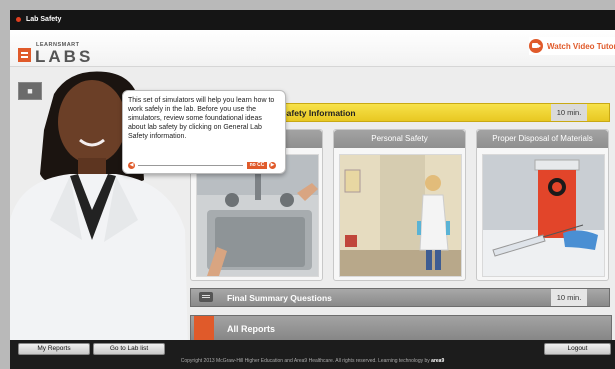 This screenshot has width=615, height=369. What do you see at coordinates (257, 165) in the screenshot?
I see `cc-toggle-button: no CC` at bounding box center [257, 165].